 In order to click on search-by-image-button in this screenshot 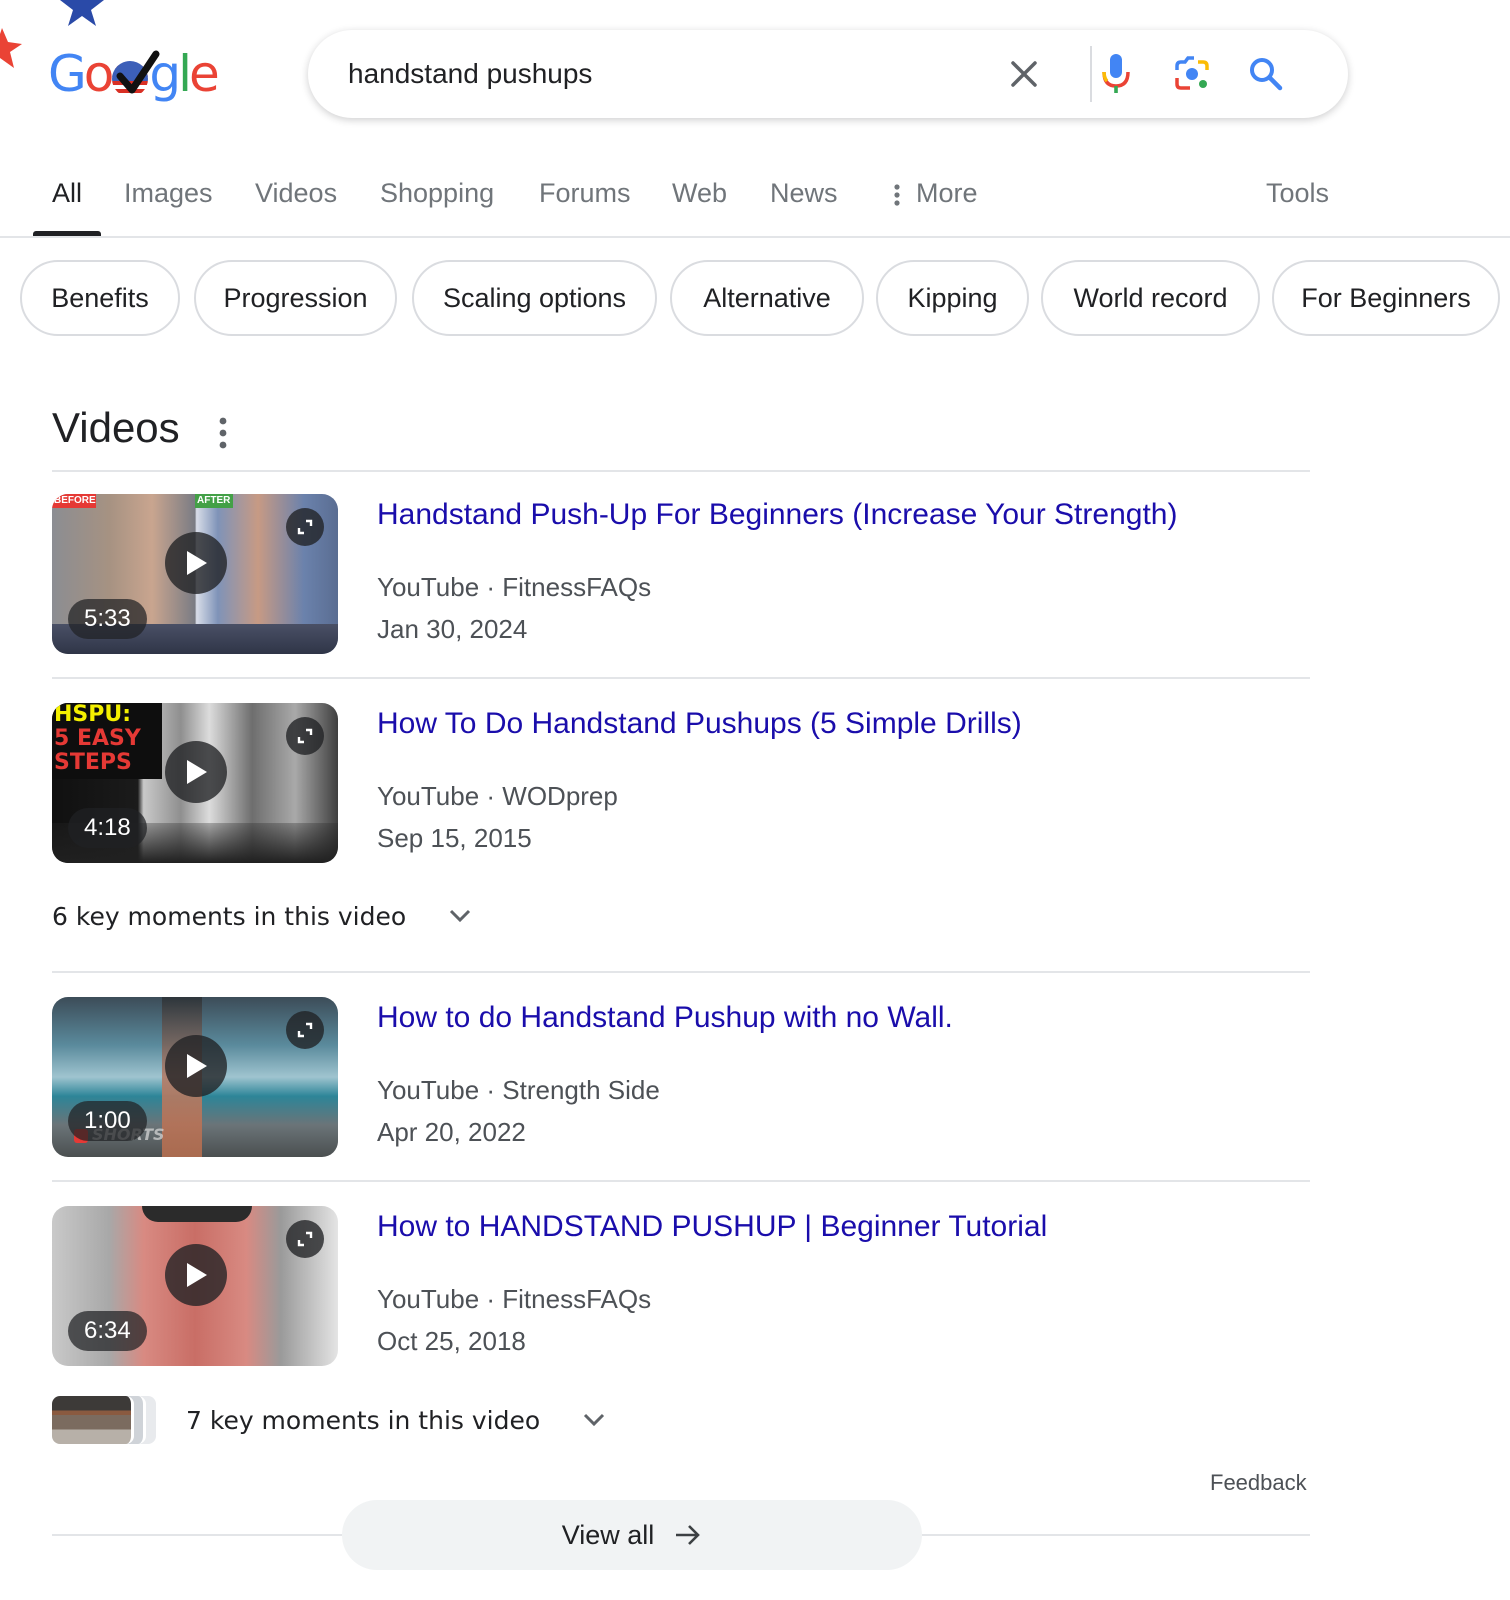, I will do `click(1192, 74)`.